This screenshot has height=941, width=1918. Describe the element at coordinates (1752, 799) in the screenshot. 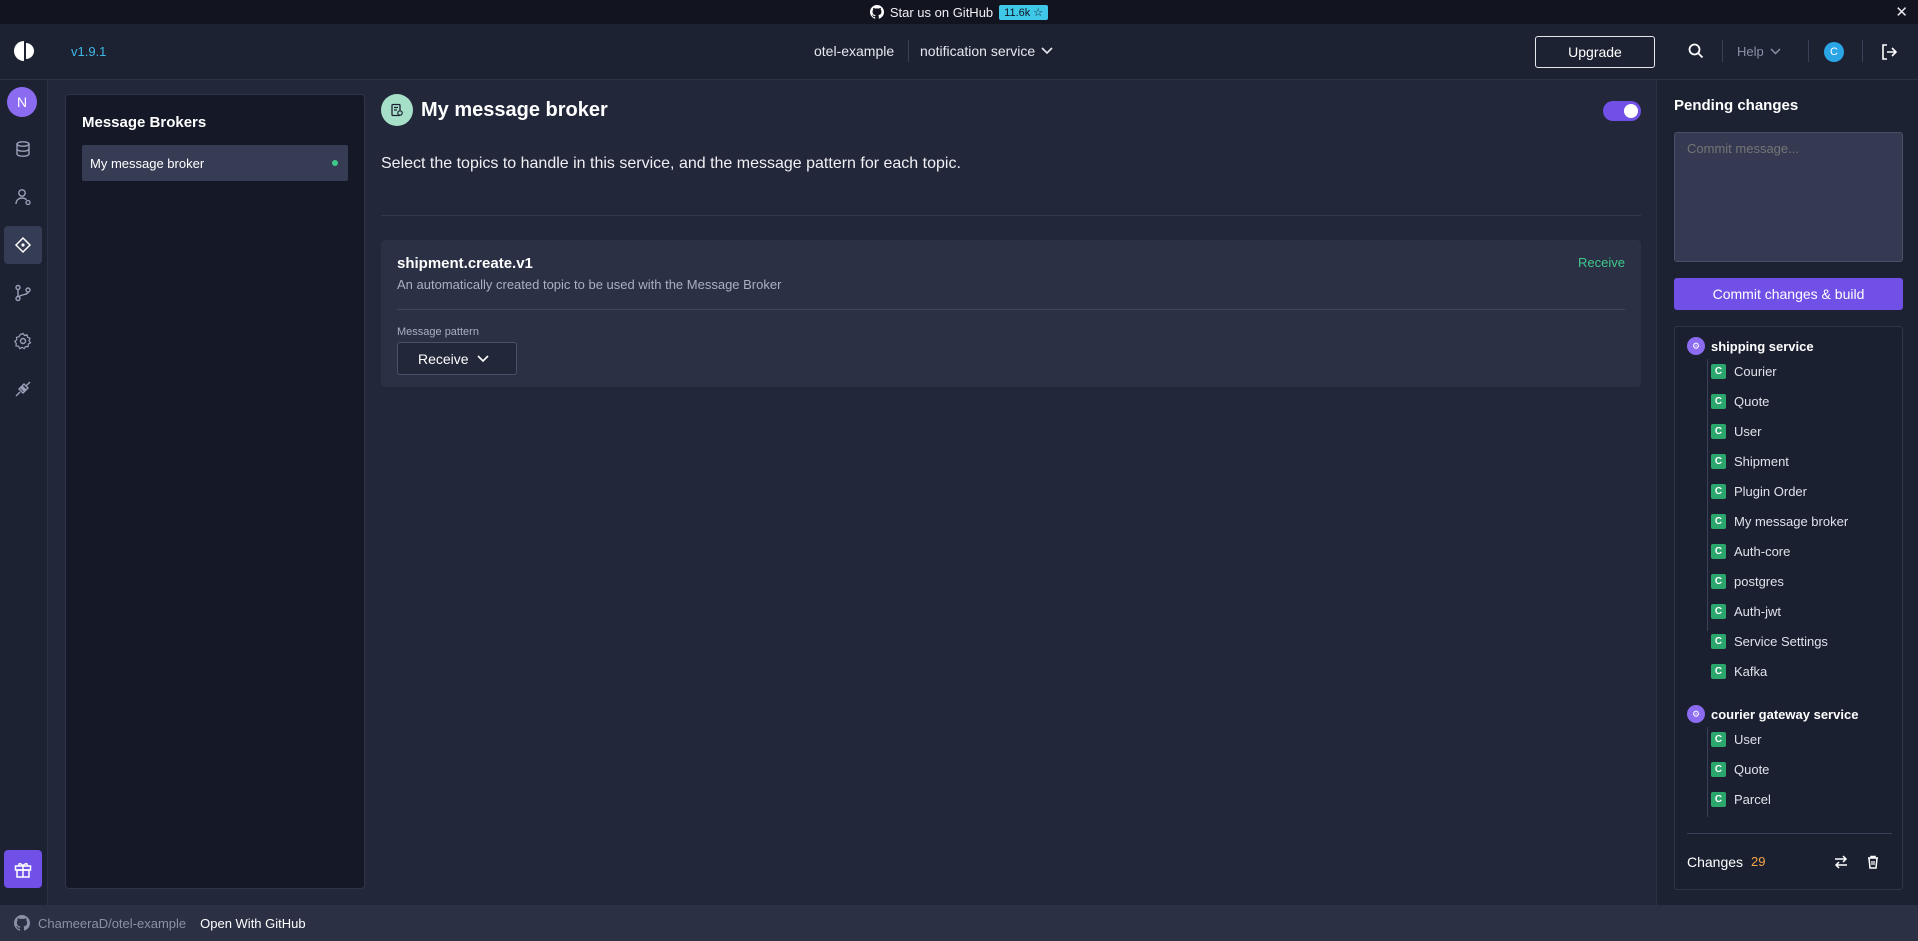

I see `change-label: Parcel` at that location.